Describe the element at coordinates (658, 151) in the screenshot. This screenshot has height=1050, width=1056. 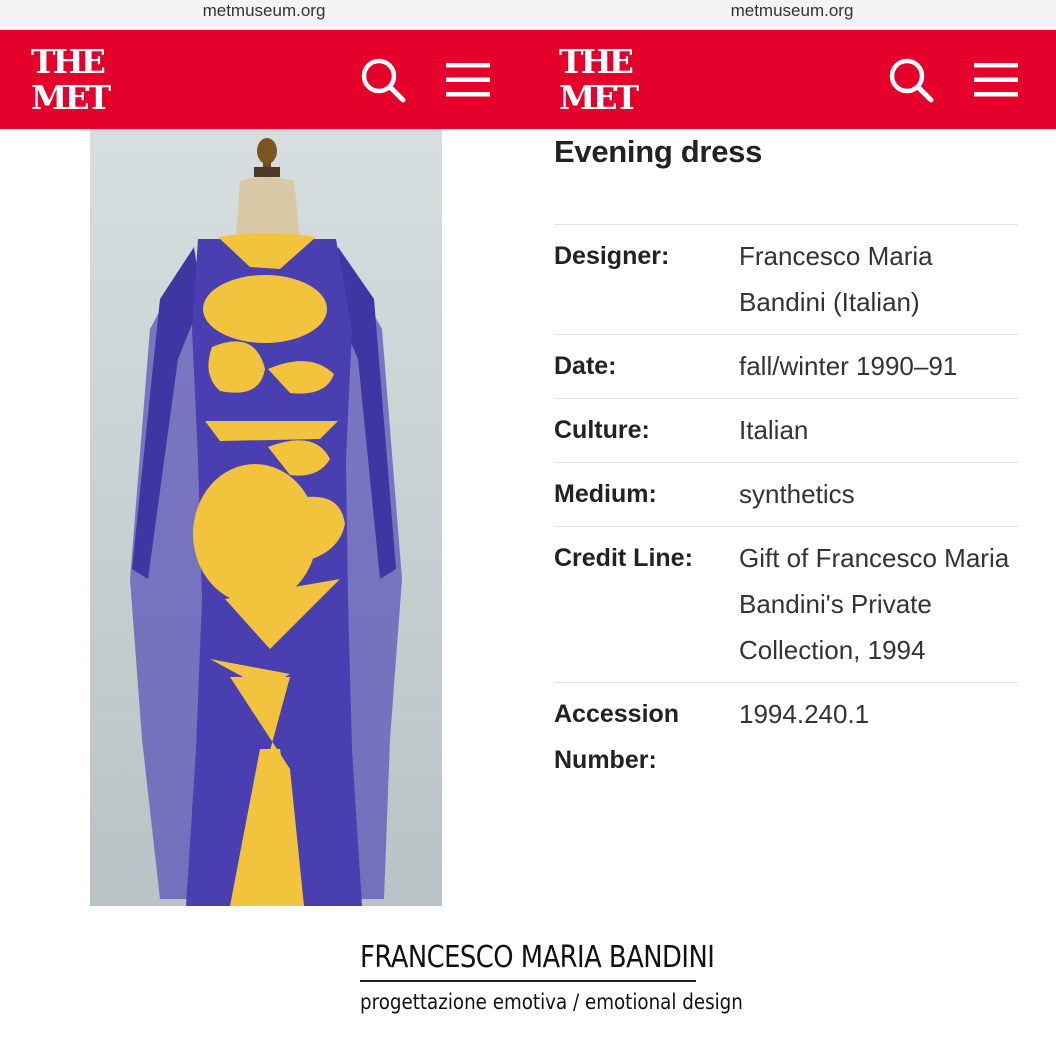
I see `object-title: Evening dress` at that location.